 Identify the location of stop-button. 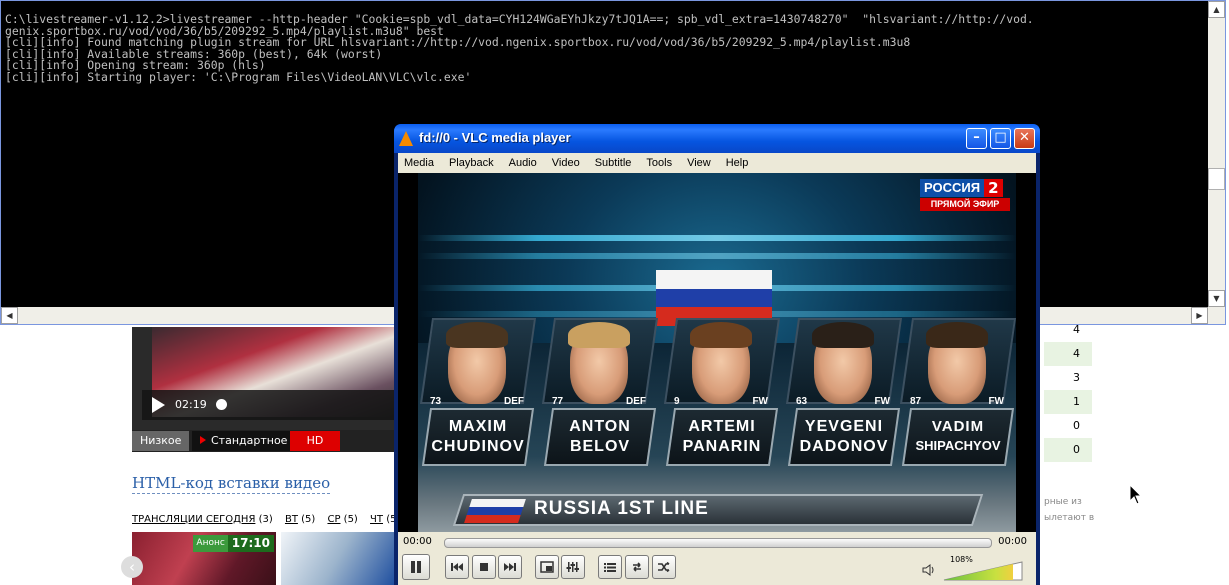
(484, 567).